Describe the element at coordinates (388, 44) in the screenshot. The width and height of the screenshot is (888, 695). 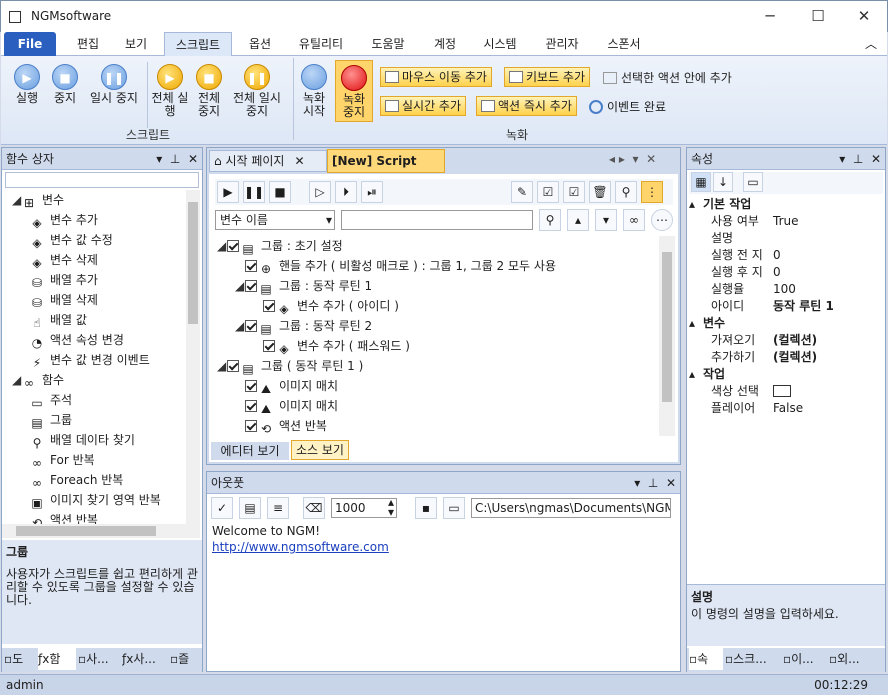
I see `tab-help: 도움말` at that location.